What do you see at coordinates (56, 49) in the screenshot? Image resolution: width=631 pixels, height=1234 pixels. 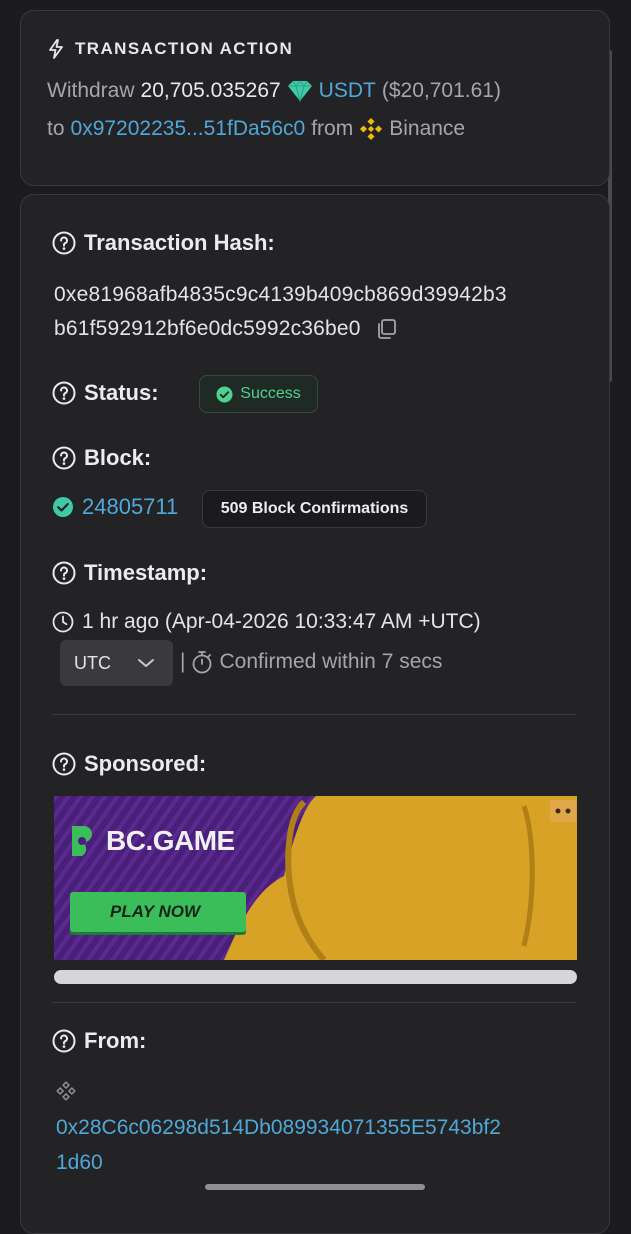 I see `lightning-icon` at bounding box center [56, 49].